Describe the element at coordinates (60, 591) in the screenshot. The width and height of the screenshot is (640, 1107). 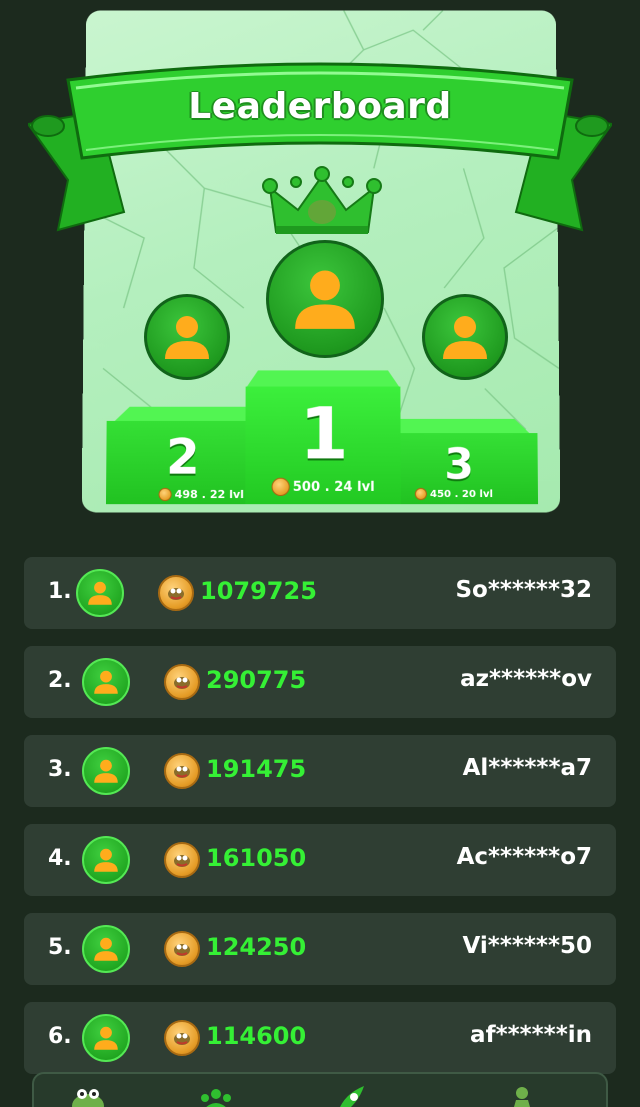
I see `row-rank: 1.` at that location.